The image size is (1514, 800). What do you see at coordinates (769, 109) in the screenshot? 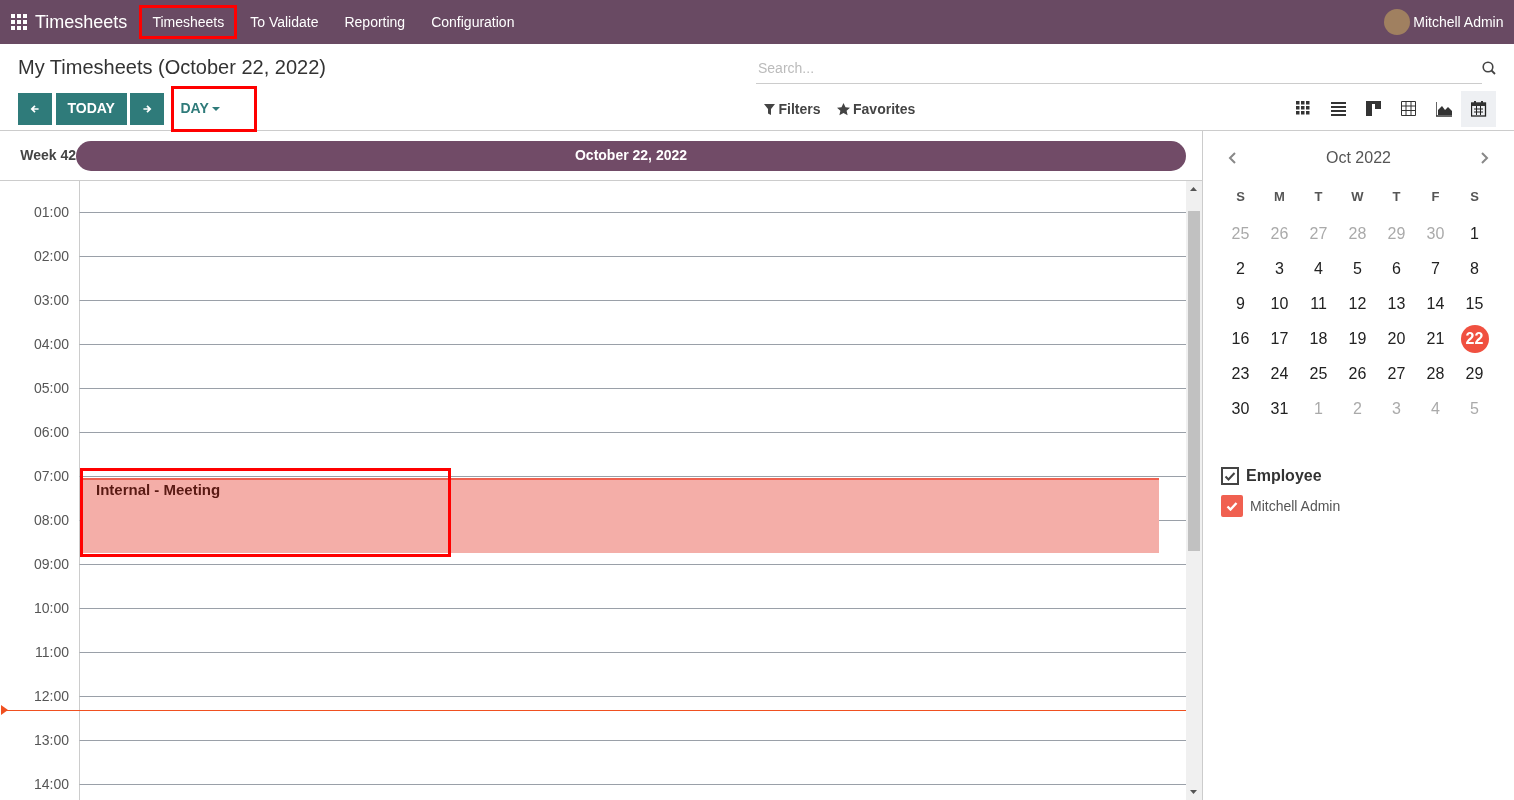
I see `filter-icon` at bounding box center [769, 109].